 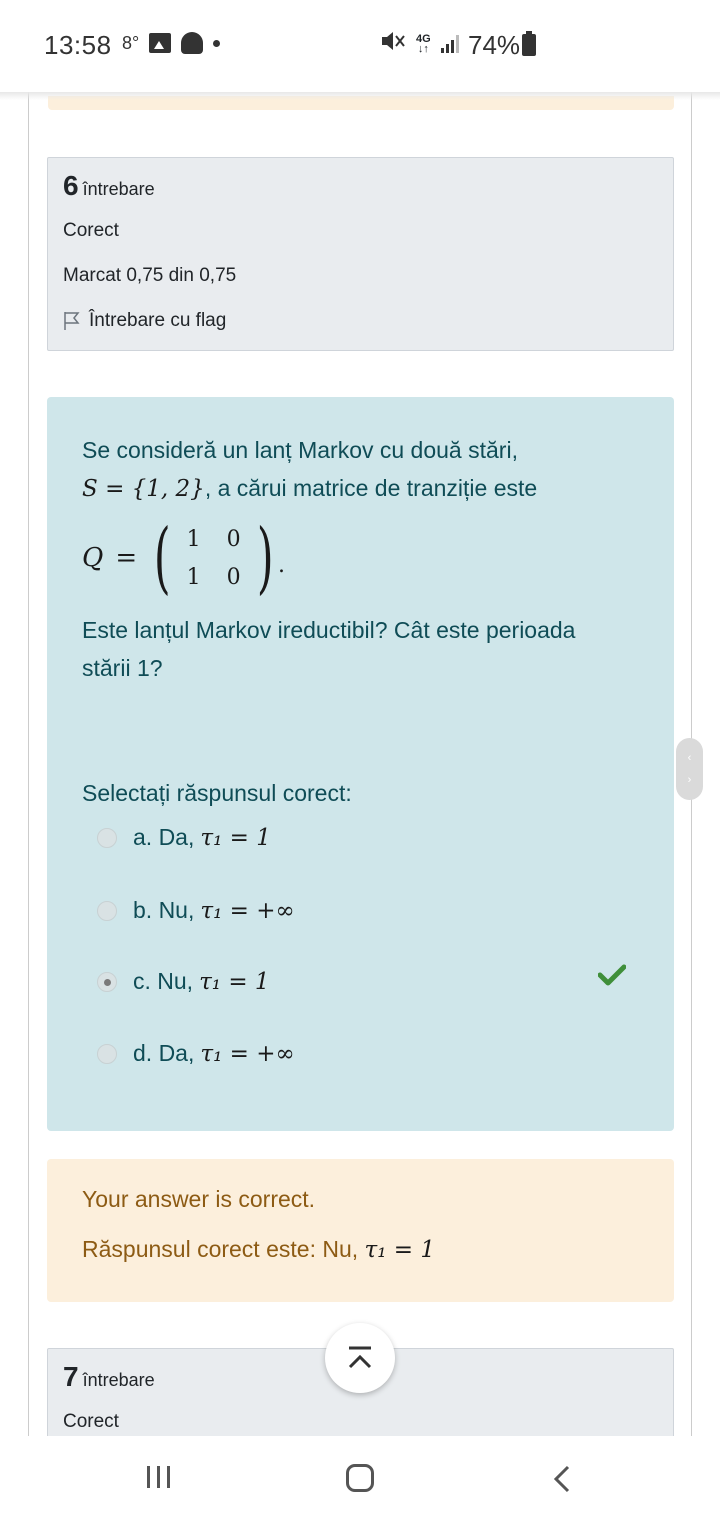 I want to click on system-nav-bar, so click(x=360, y=1478).